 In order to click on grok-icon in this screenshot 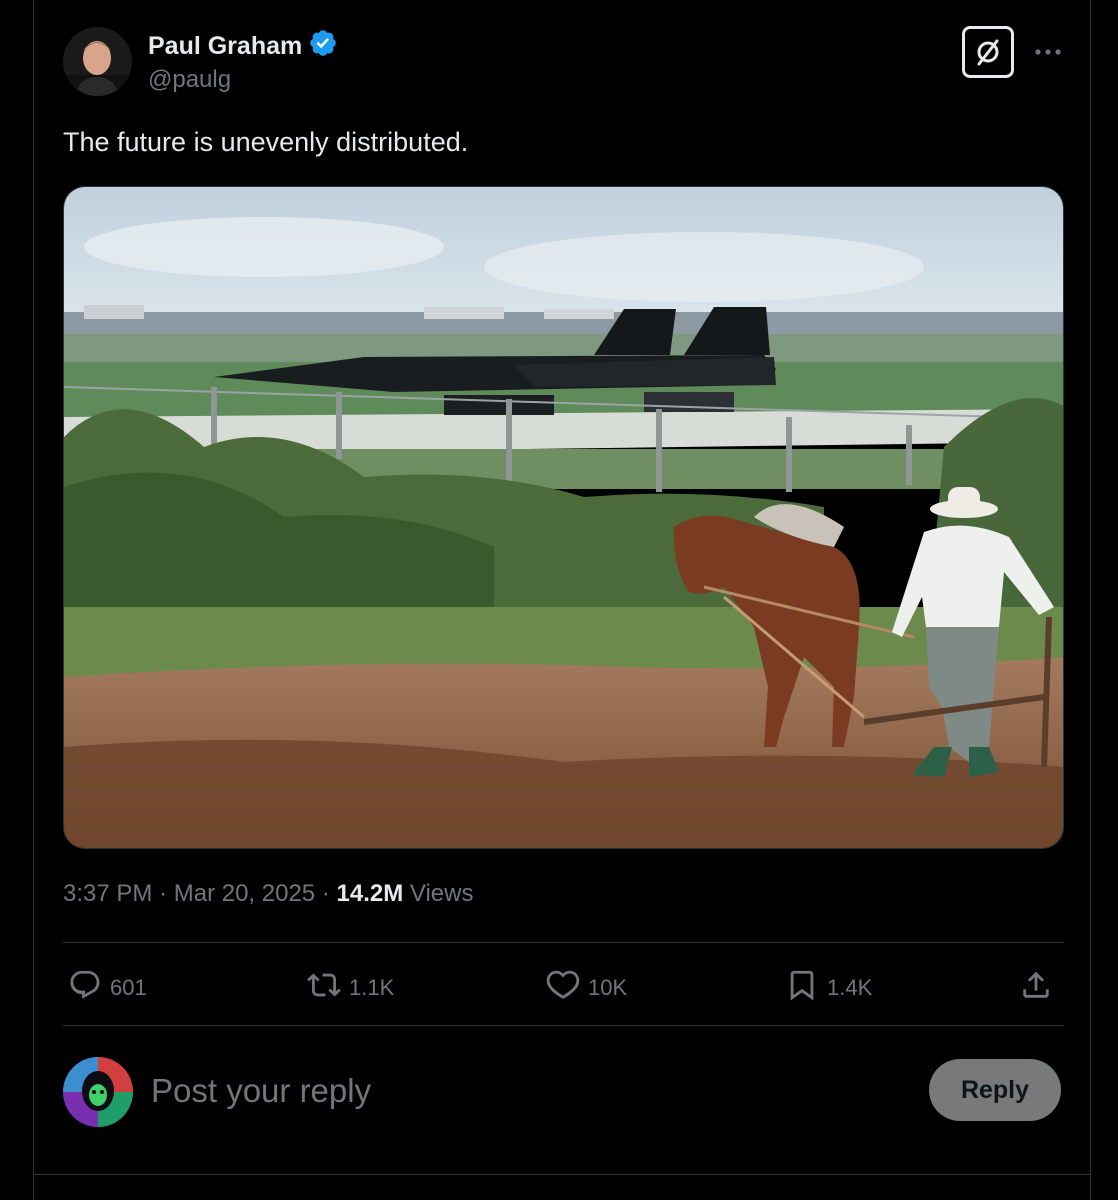, I will do `click(988, 52)`.